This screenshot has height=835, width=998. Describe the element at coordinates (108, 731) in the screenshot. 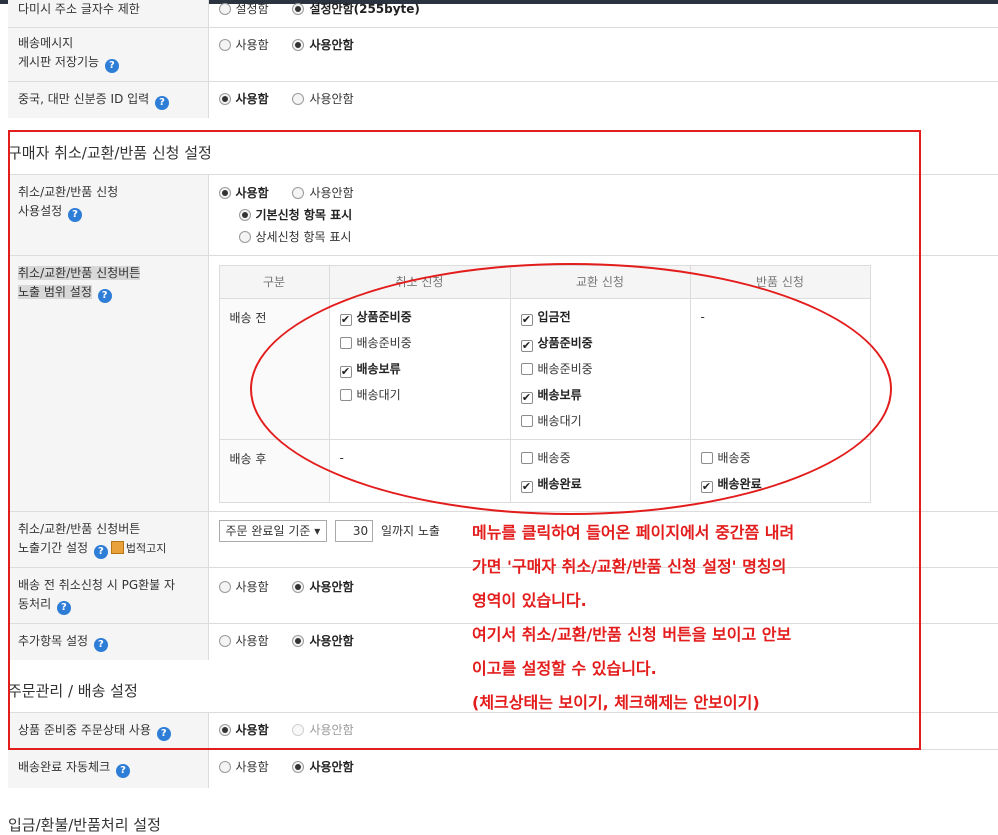

I see `row-label: 상품 준비중 주문상태 사용 ?` at that location.